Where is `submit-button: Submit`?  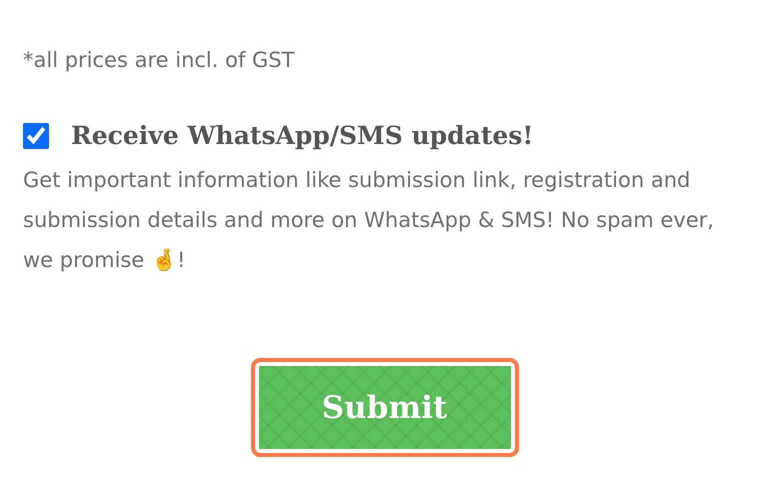 submit-button: Submit is located at coordinates (384, 407).